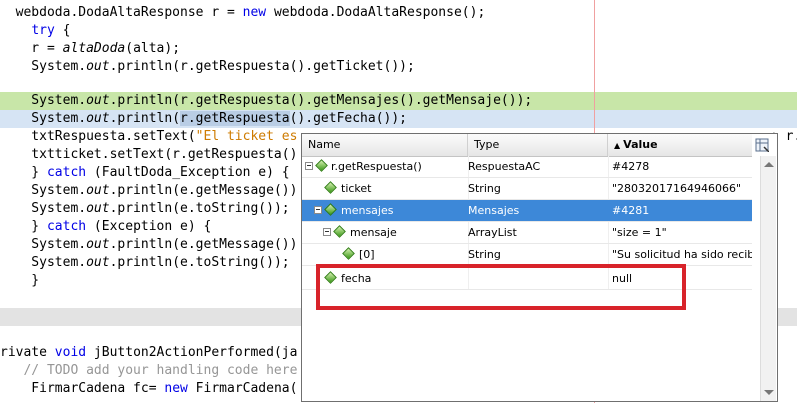 The width and height of the screenshot is (797, 403). What do you see at coordinates (617, 145) in the screenshot?
I see `triangle-up-icon: ▲` at bounding box center [617, 145].